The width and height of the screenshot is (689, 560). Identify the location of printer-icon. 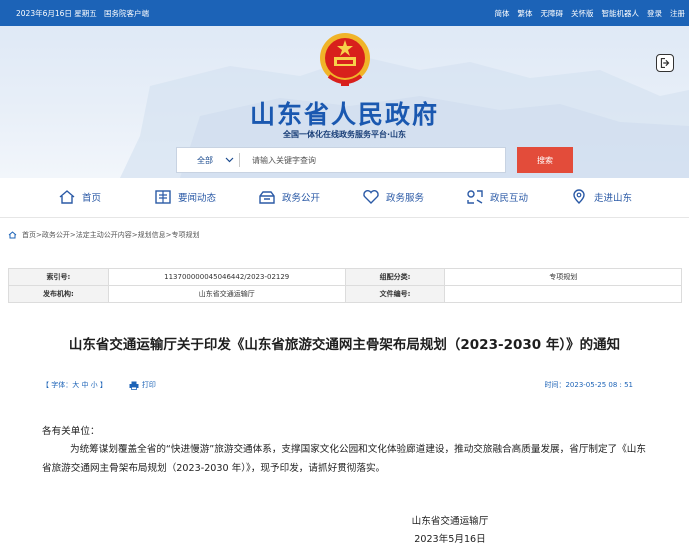
(134, 385).